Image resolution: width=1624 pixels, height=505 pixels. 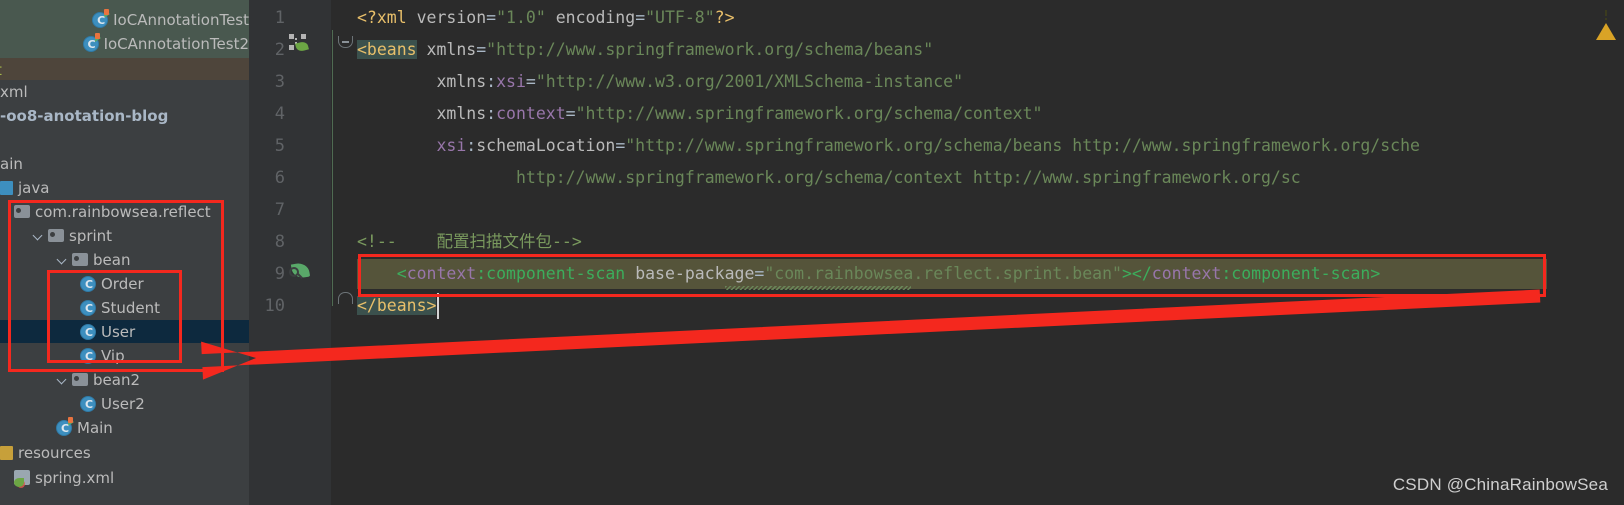 What do you see at coordinates (124, 427) in the screenshot?
I see `tree-item-main: Main` at bounding box center [124, 427].